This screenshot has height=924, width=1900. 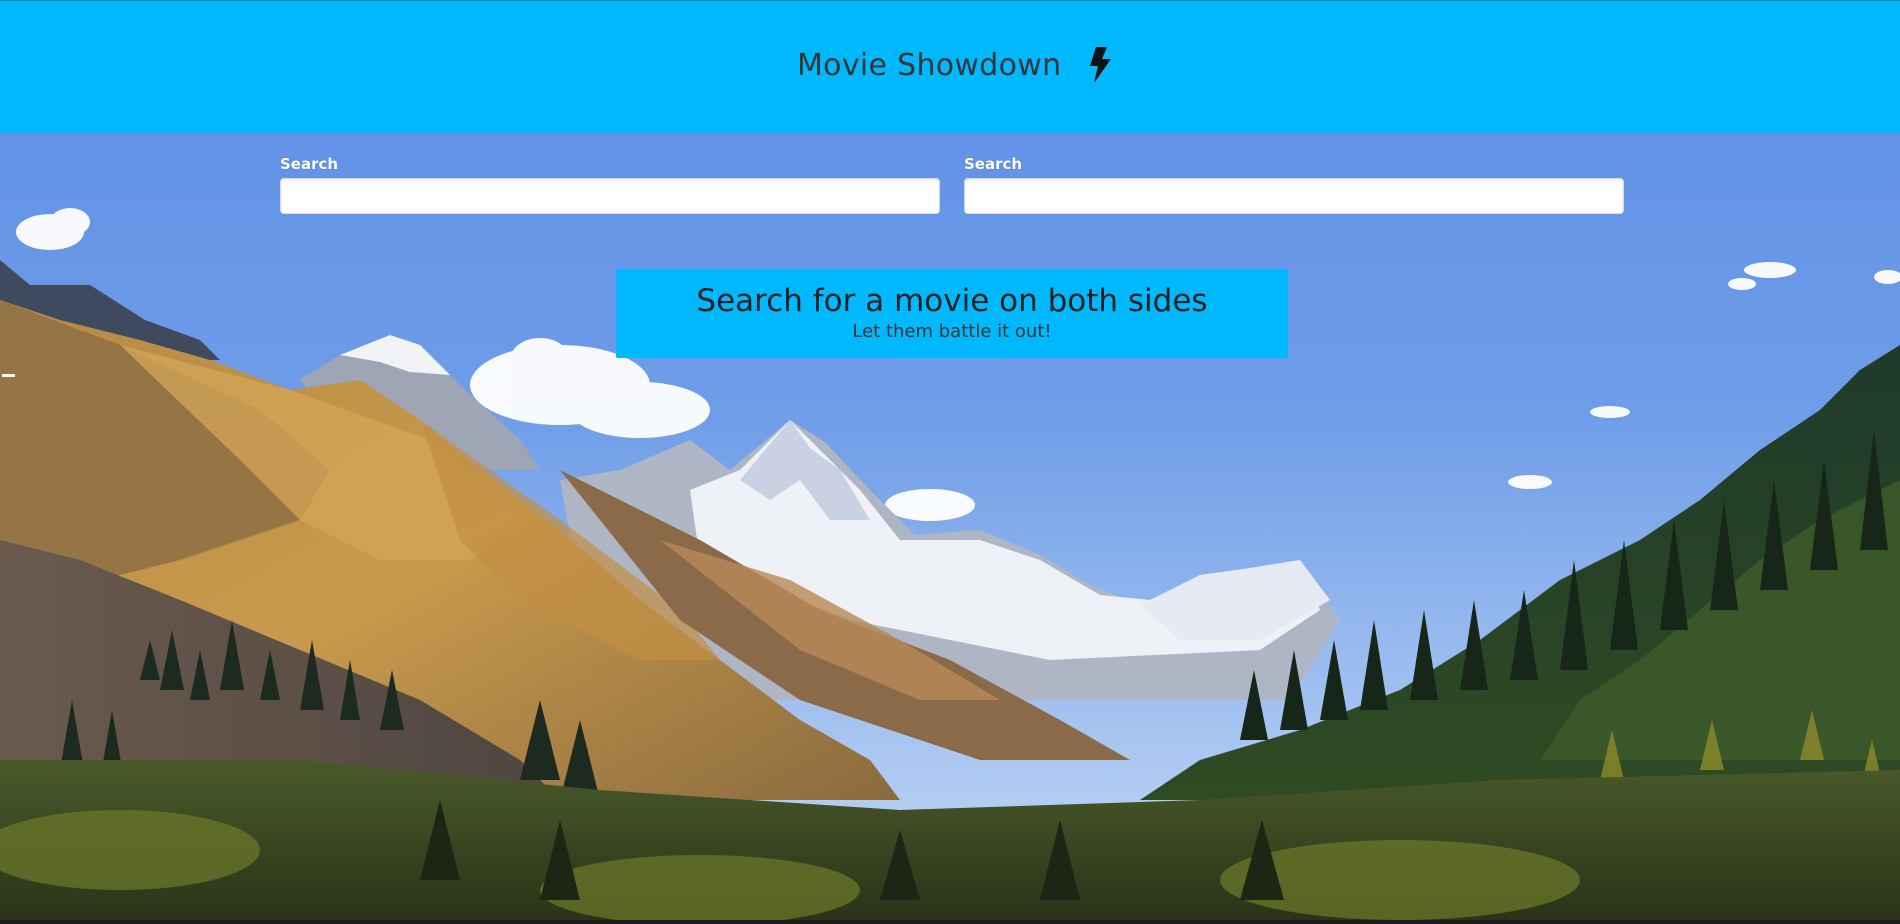 What do you see at coordinates (610, 196) in the screenshot?
I see `search-input-left` at bounding box center [610, 196].